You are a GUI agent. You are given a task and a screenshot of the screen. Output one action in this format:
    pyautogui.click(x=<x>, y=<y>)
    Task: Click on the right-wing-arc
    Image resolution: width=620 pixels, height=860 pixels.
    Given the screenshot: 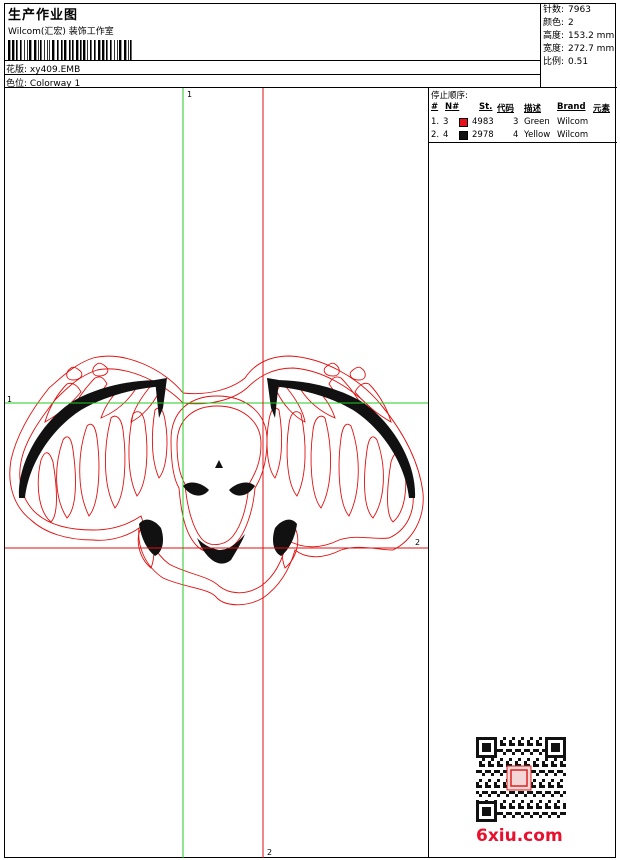 What is the action you would take?
    pyautogui.click(x=342, y=439)
    